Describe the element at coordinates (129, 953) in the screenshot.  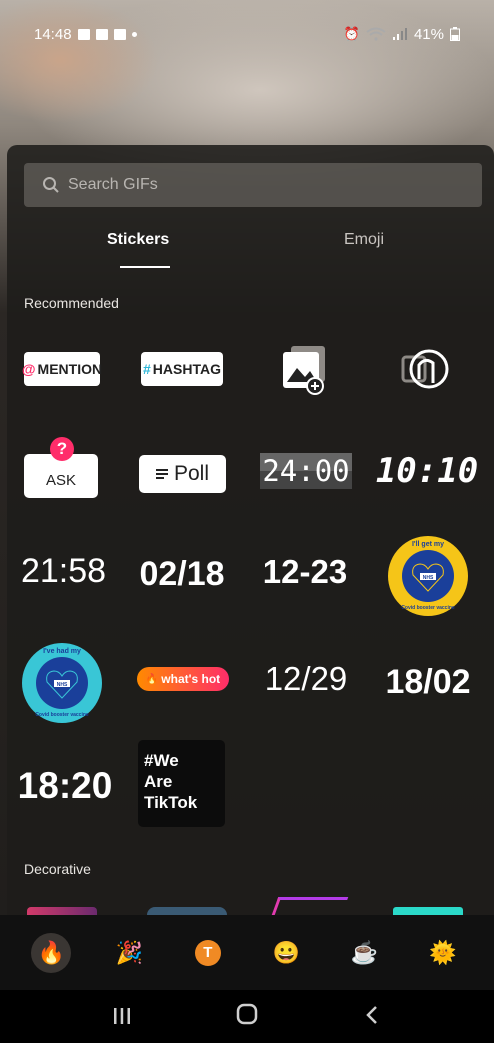
I see `party-popper-icon: 🎉` at that location.